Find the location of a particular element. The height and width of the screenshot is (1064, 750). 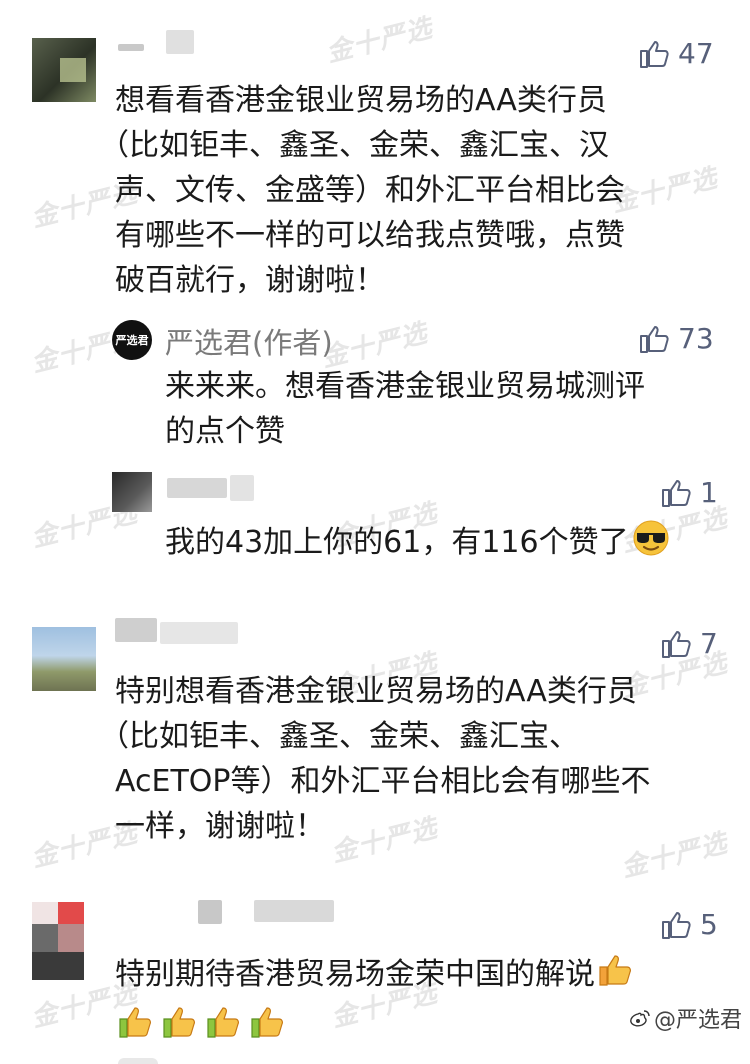

credit-text: @严选君 is located at coordinates (697, 1020).